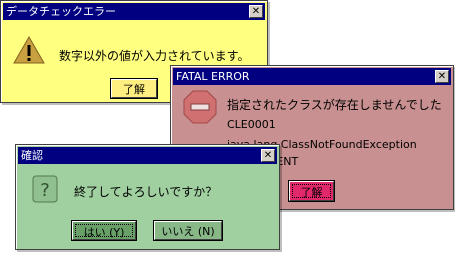  What do you see at coordinates (29, 49) in the screenshot?
I see `warning-icon` at bounding box center [29, 49].